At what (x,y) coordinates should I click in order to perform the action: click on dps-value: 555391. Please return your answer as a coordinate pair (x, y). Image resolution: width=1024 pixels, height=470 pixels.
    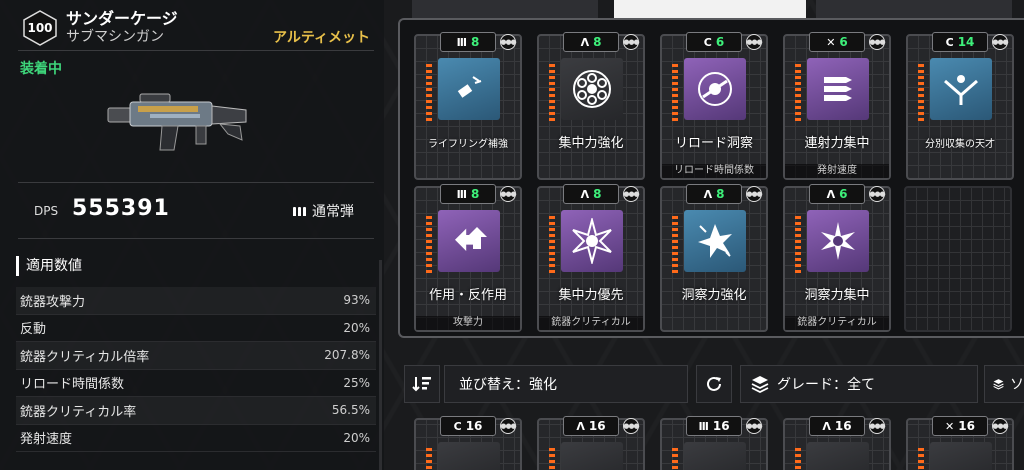
    Looking at the image, I should click on (121, 208).